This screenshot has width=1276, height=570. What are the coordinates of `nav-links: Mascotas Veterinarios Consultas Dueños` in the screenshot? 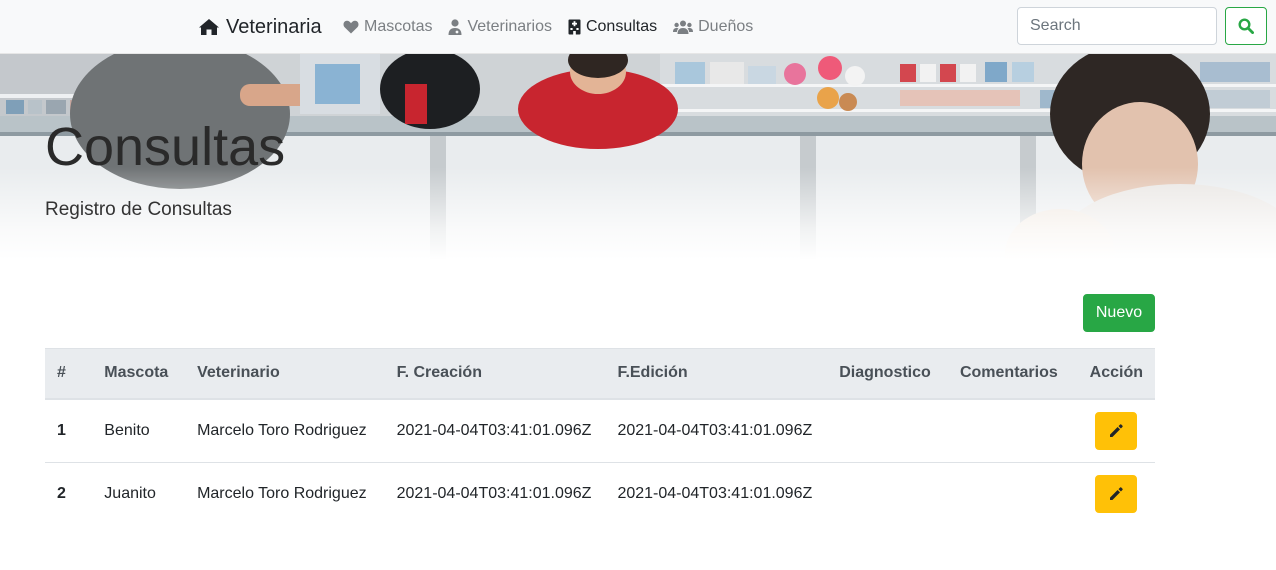 It's located at (556, 27).